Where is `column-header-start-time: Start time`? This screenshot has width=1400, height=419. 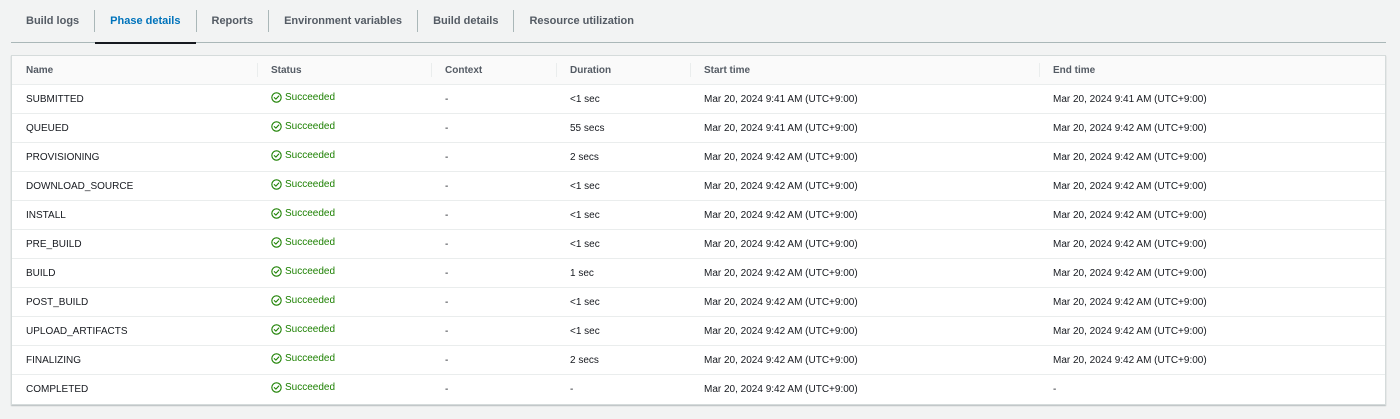 column-header-start-time: Start time is located at coordinates (864, 70).